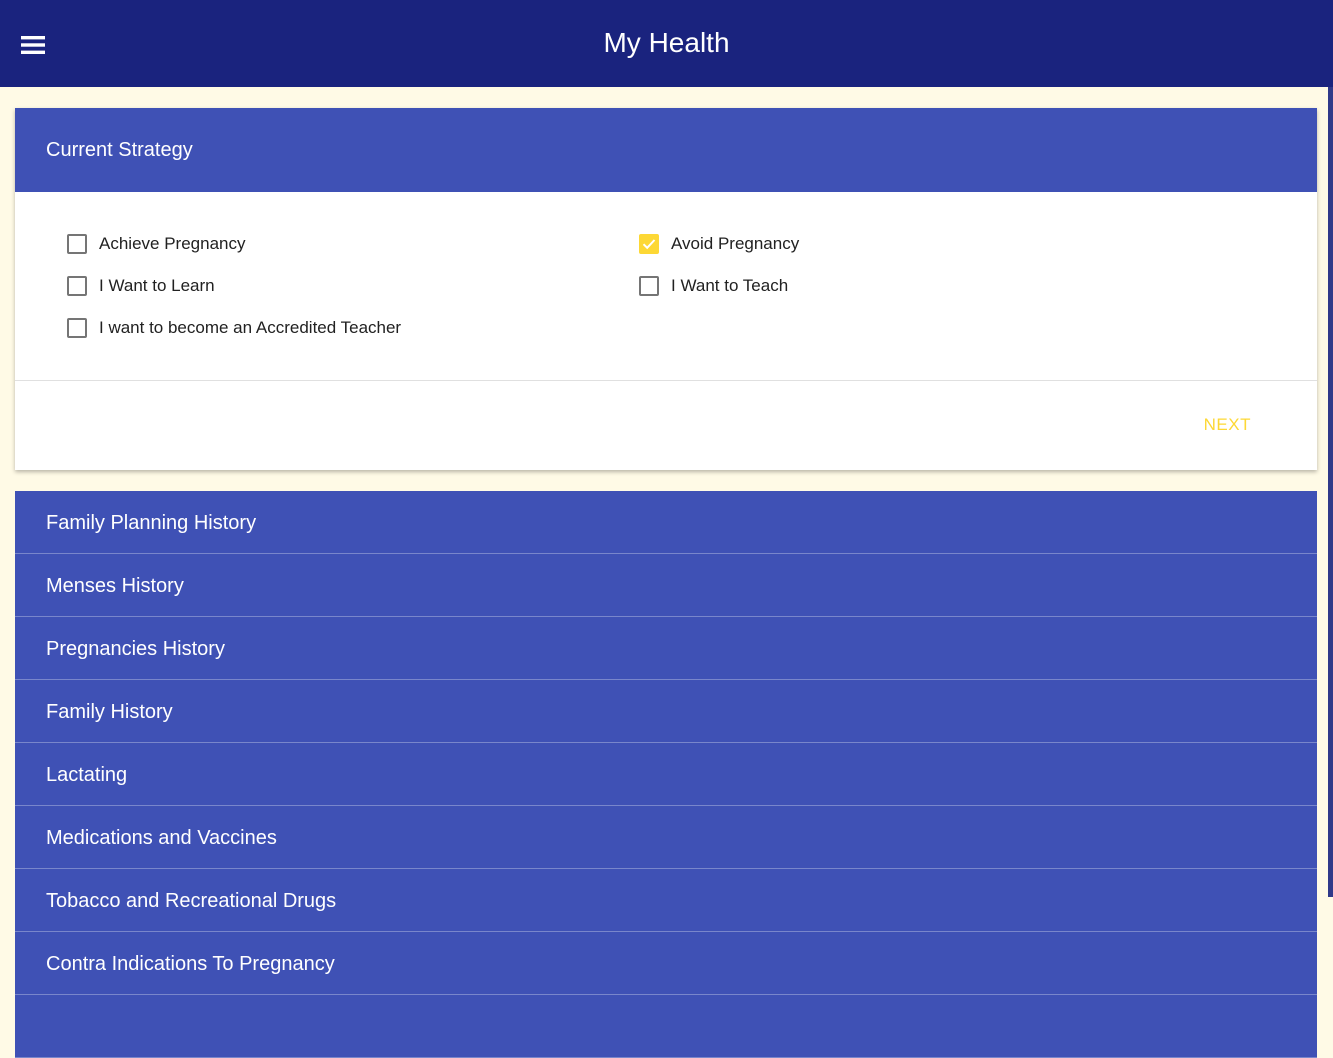 The width and height of the screenshot is (1333, 1058). What do you see at coordinates (666, 425) in the screenshot?
I see `card-actions: NEXT` at bounding box center [666, 425].